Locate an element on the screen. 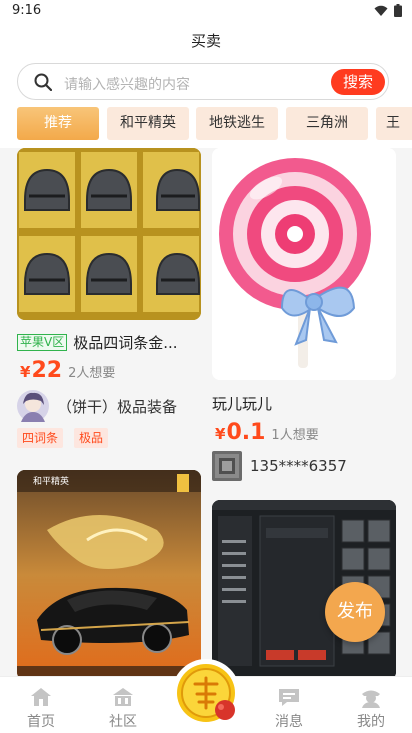 The width and height of the screenshot is (412, 733). car-poster-image: 和平精英 is located at coordinates (109, 573).